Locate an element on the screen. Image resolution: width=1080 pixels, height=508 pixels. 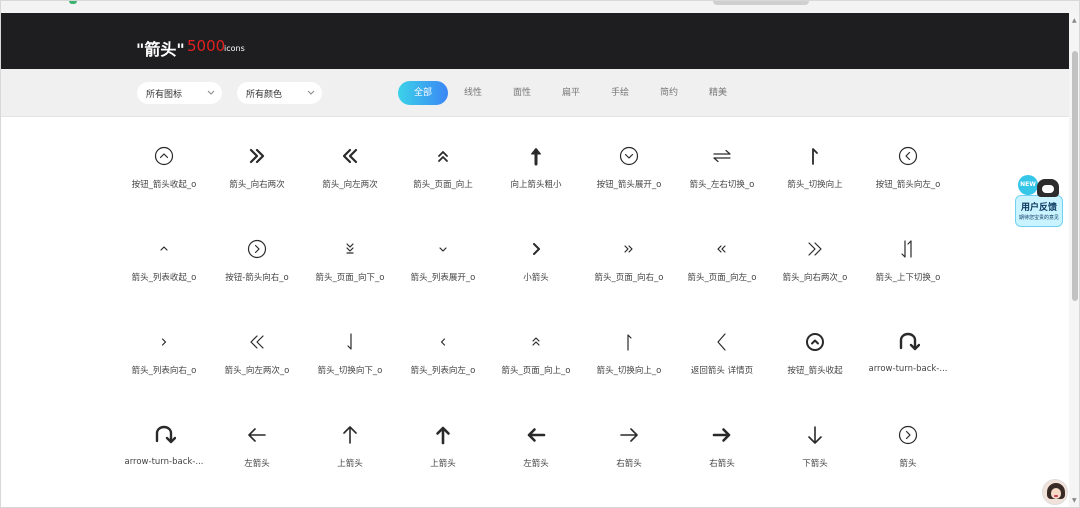
icon-card: 箭头_切换向上_o is located at coordinates (629, 360).